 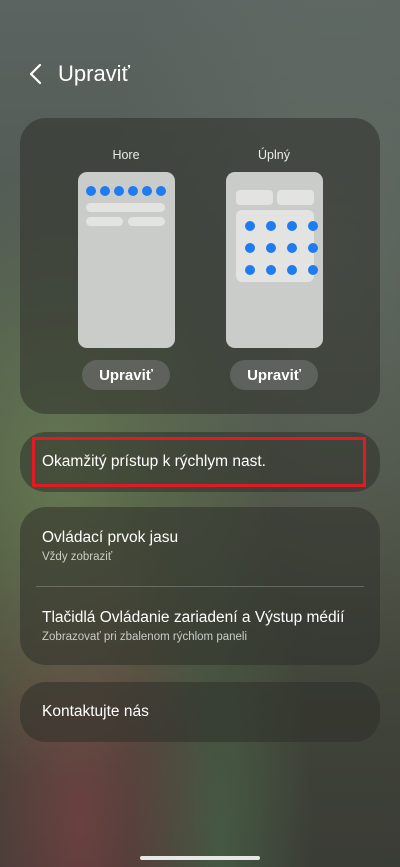 What do you see at coordinates (200, 546) in the screenshot?
I see `brightness-control-item: Ovládací prvok jasu Vždy zobraziť` at bounding box center [200, 546].